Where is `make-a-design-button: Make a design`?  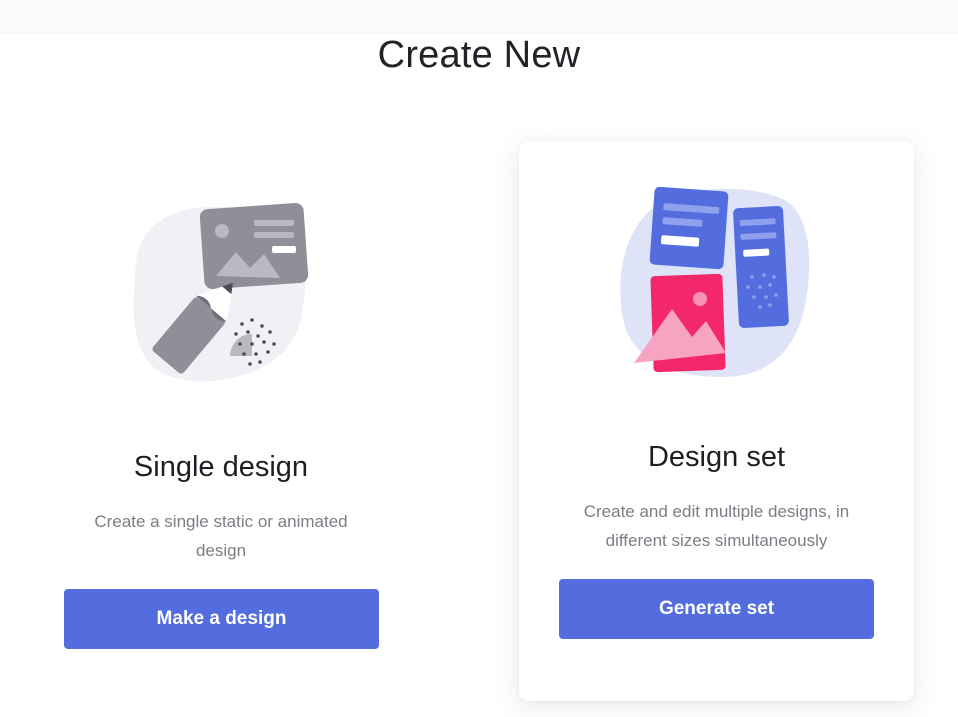
make-a-design-button: Make a design is located at coordinates (221, 619).